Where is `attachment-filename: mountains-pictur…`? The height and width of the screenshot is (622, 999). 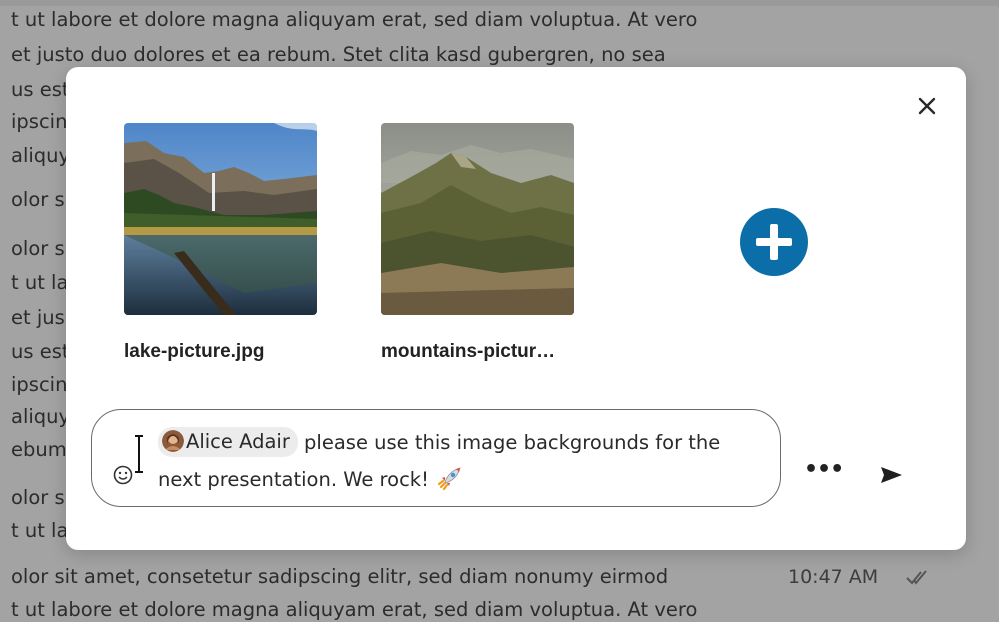 attachment-filename: mountains-pictur… is located at coordinates (468, 351).